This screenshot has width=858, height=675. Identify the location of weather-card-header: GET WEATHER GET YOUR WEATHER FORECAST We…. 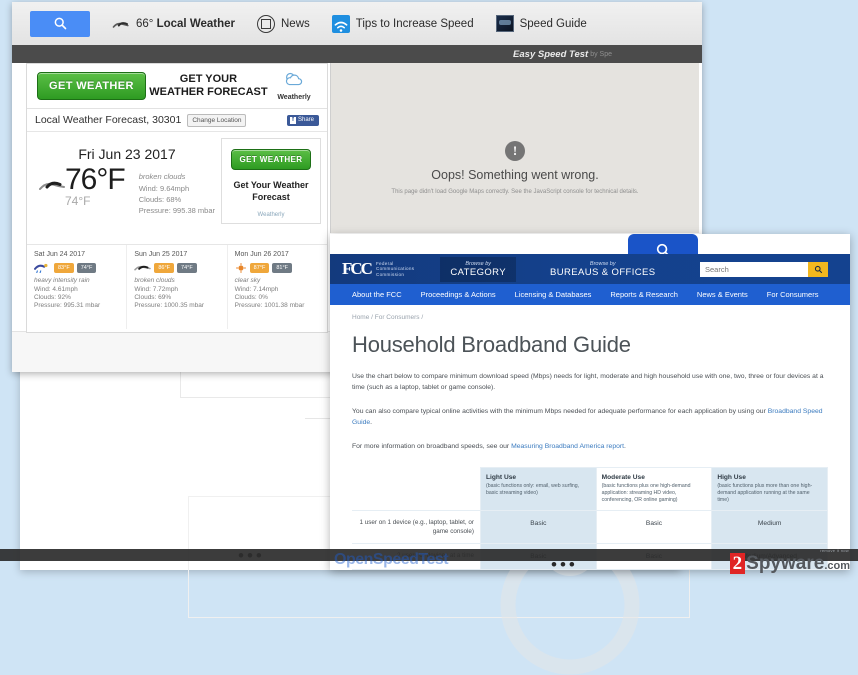
(177, 86).